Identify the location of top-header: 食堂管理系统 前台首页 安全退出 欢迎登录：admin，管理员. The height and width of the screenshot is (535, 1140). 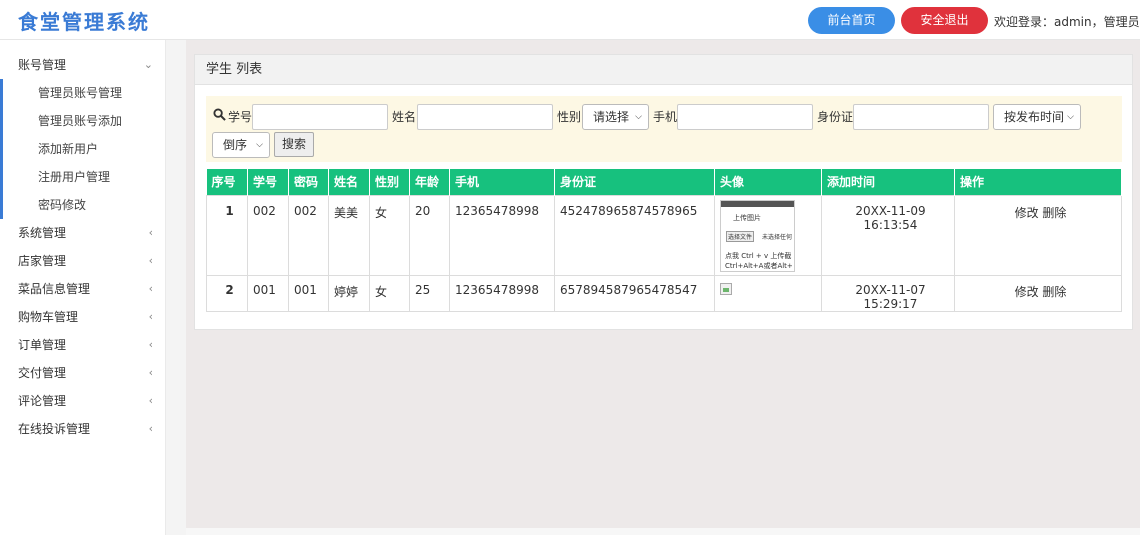
(570, 20).